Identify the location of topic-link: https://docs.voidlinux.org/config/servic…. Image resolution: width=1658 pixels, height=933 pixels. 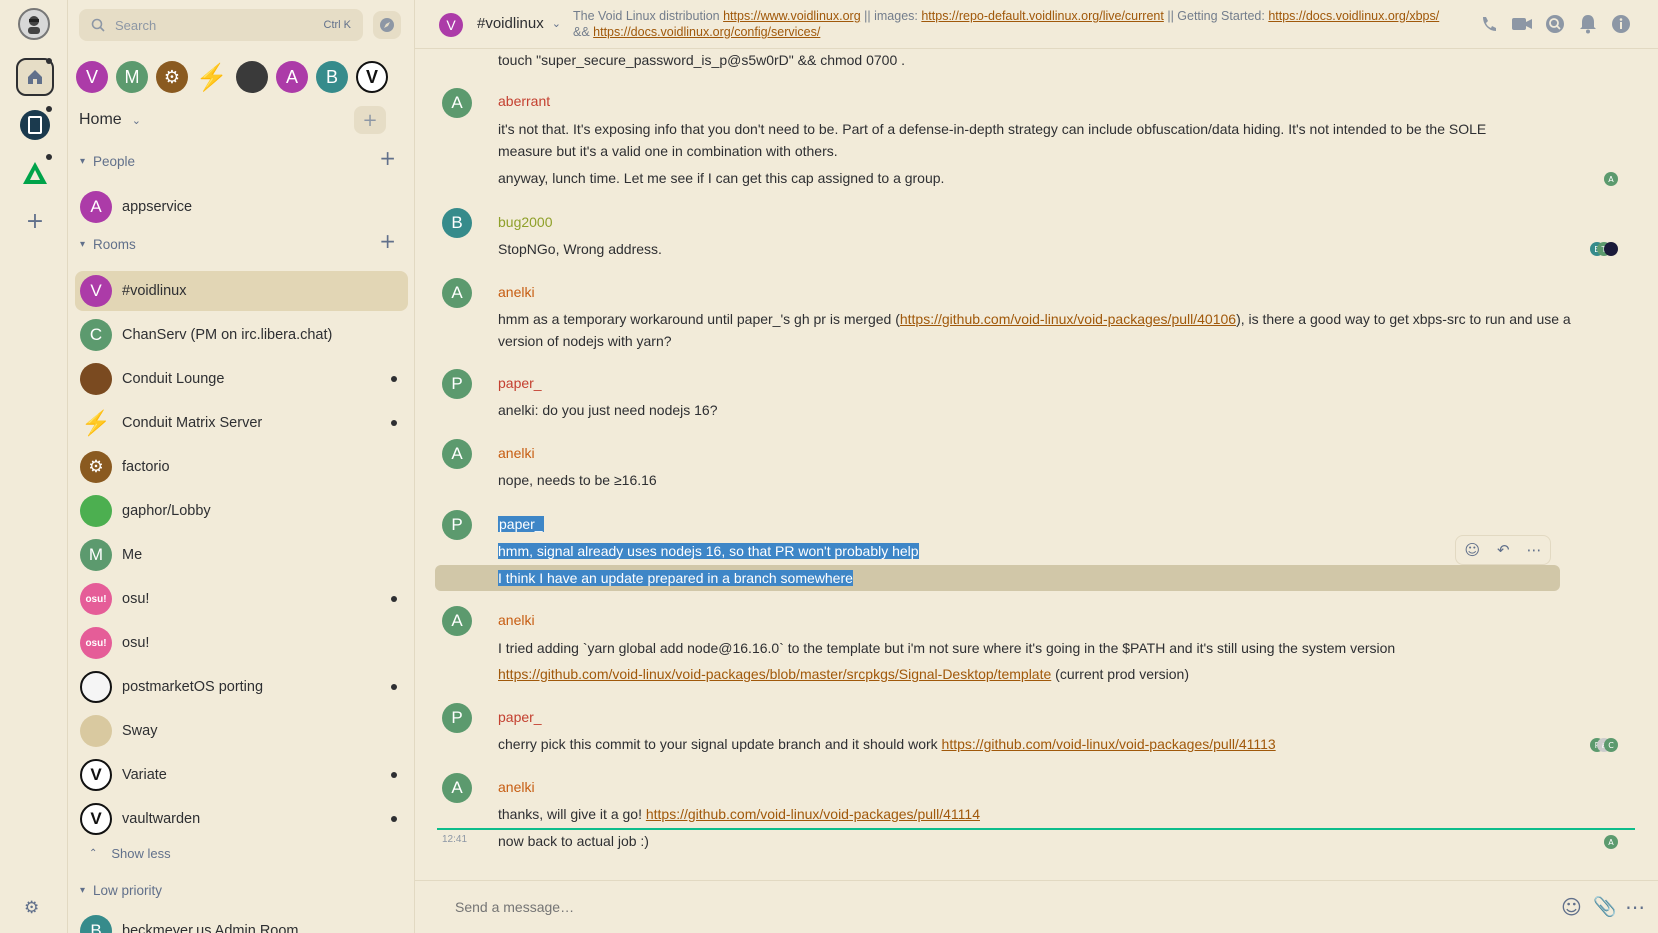
(706, 32).